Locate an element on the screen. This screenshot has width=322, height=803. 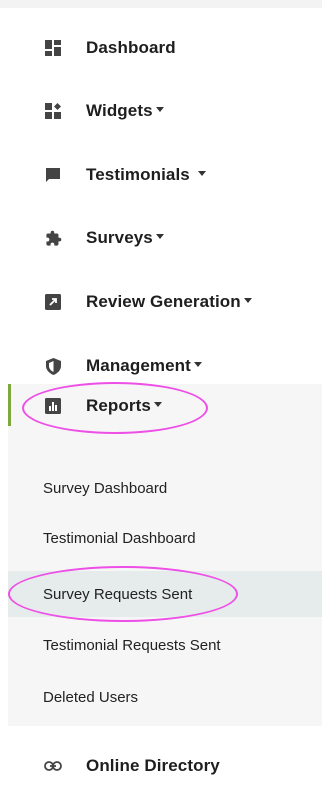
submenu-item-label: Survey Requests Sent is located at coordinates (118, 594).